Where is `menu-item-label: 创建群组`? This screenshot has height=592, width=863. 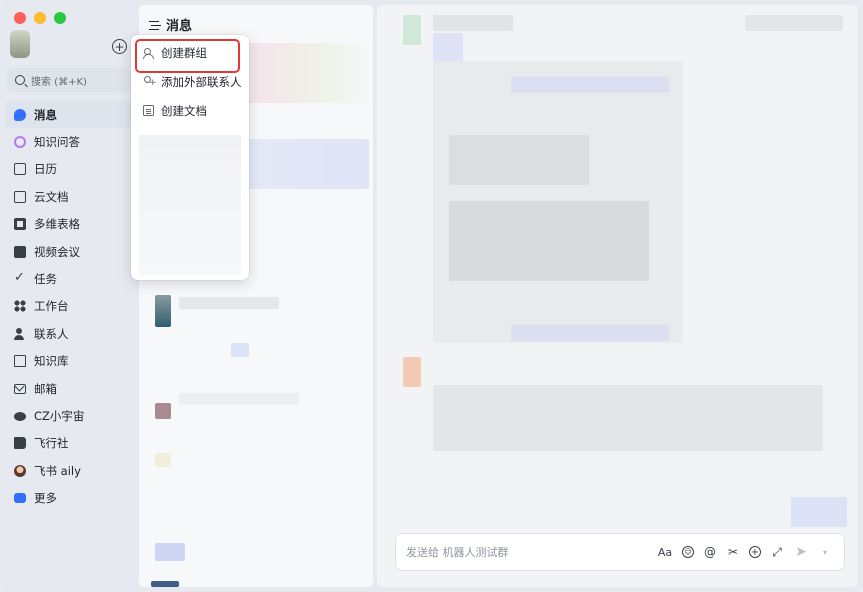 menu-item-label: 创建群组 is located at coordinates (184, 52).